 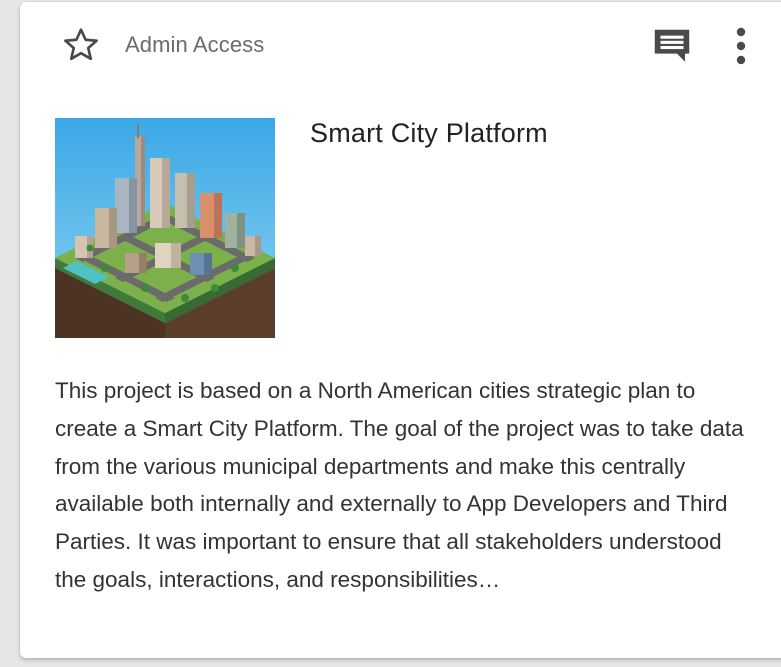 I want to click on favorite-button, so click(x=81, y=45).